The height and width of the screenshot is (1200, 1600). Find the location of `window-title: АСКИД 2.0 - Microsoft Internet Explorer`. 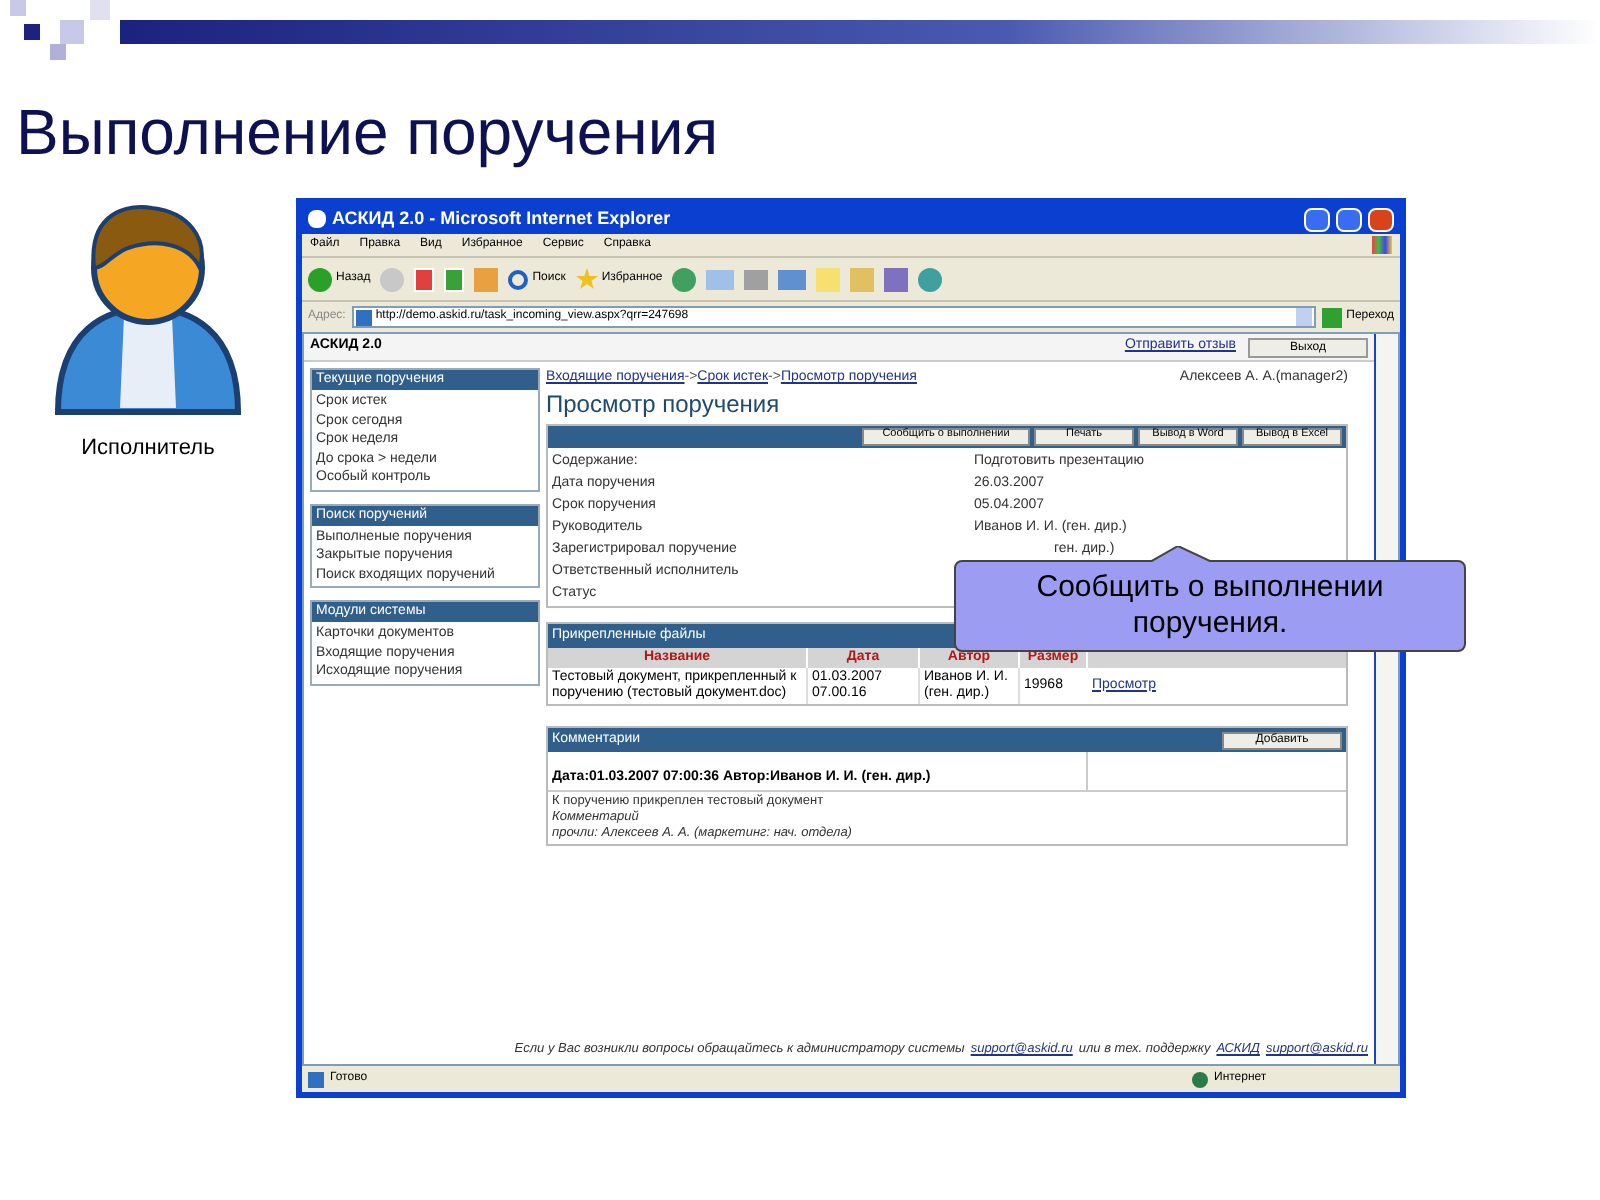

window-title: АСКИД 2.0 - Microsoft Internet Explorer is located at coordinates (502, 218).